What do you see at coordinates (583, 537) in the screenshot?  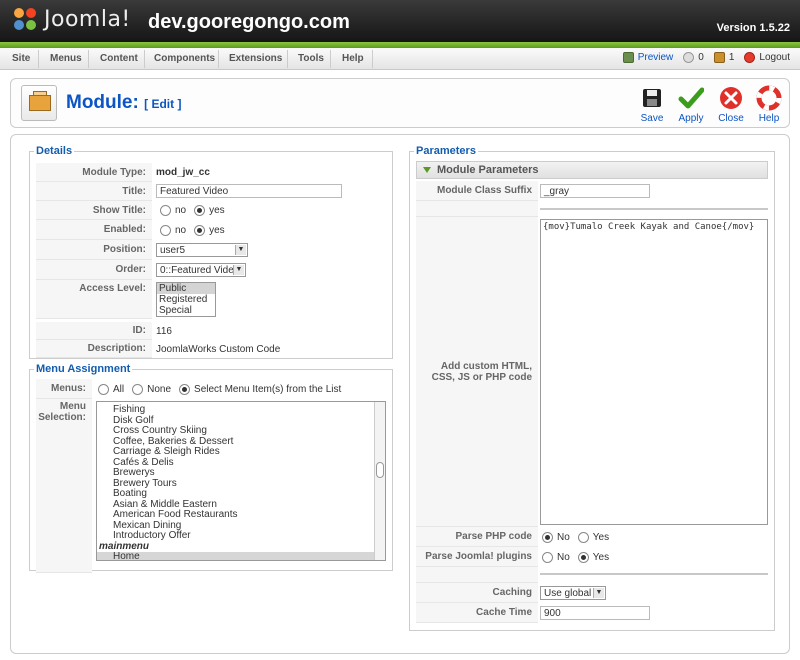 I see `parse-php-yes-radio` at bounding box center [583, 537].